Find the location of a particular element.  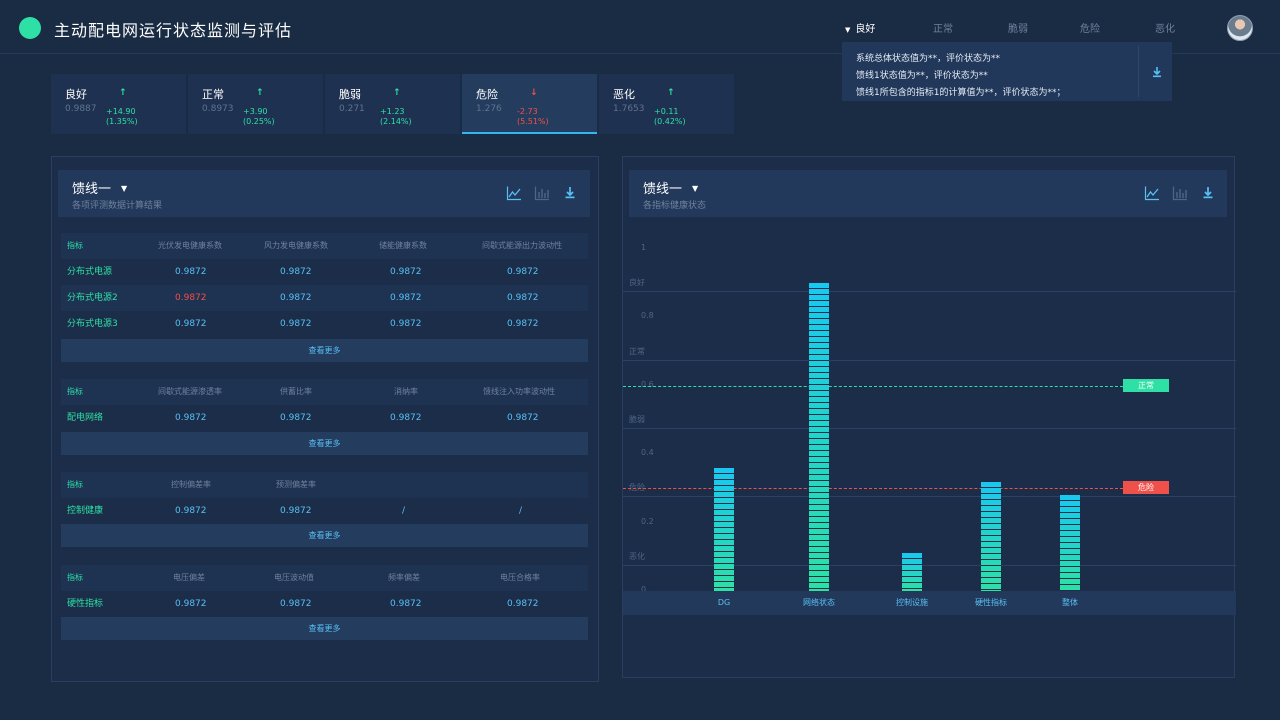

table-row: 分布式电源 0.9872 0.9872 0.9872 0.9872 is located at coordinates (324, 272).